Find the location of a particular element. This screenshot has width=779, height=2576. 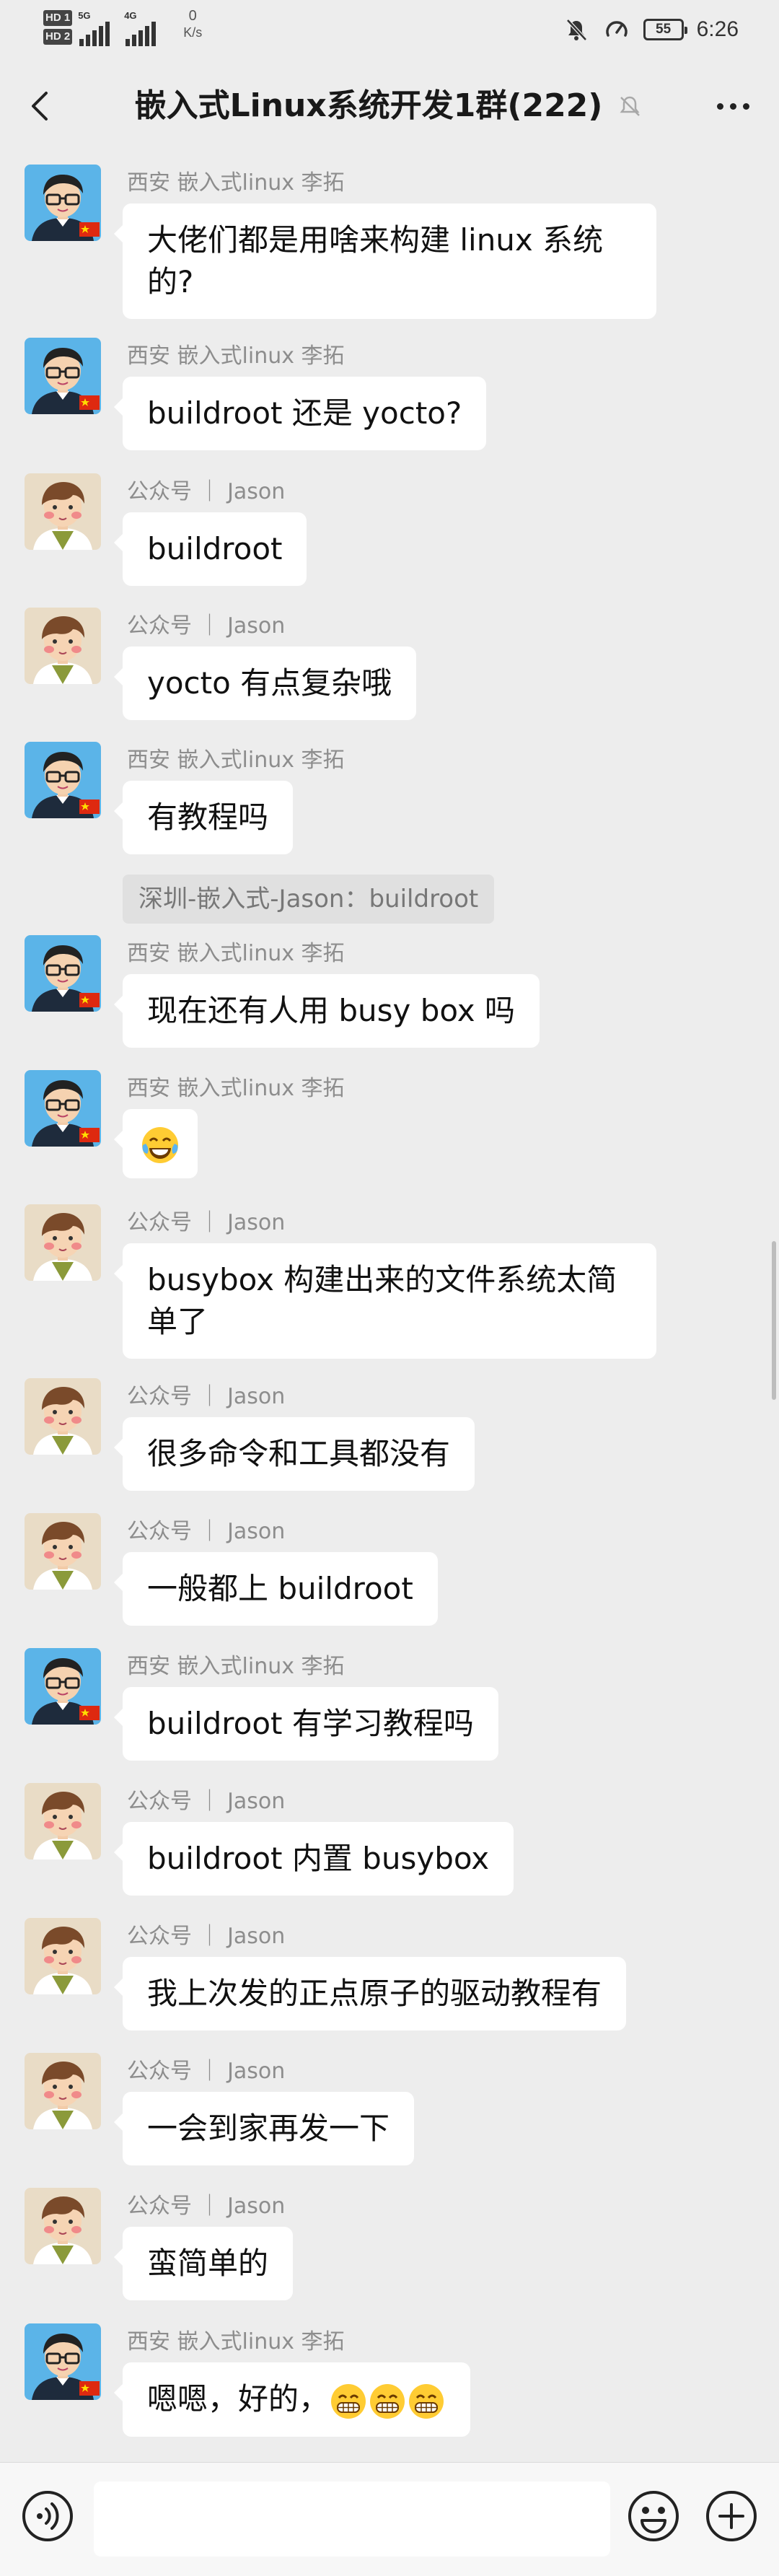

chat-title-row: 嵌入式Linux系统开发1群(222) is located at coordinates (389, 106).